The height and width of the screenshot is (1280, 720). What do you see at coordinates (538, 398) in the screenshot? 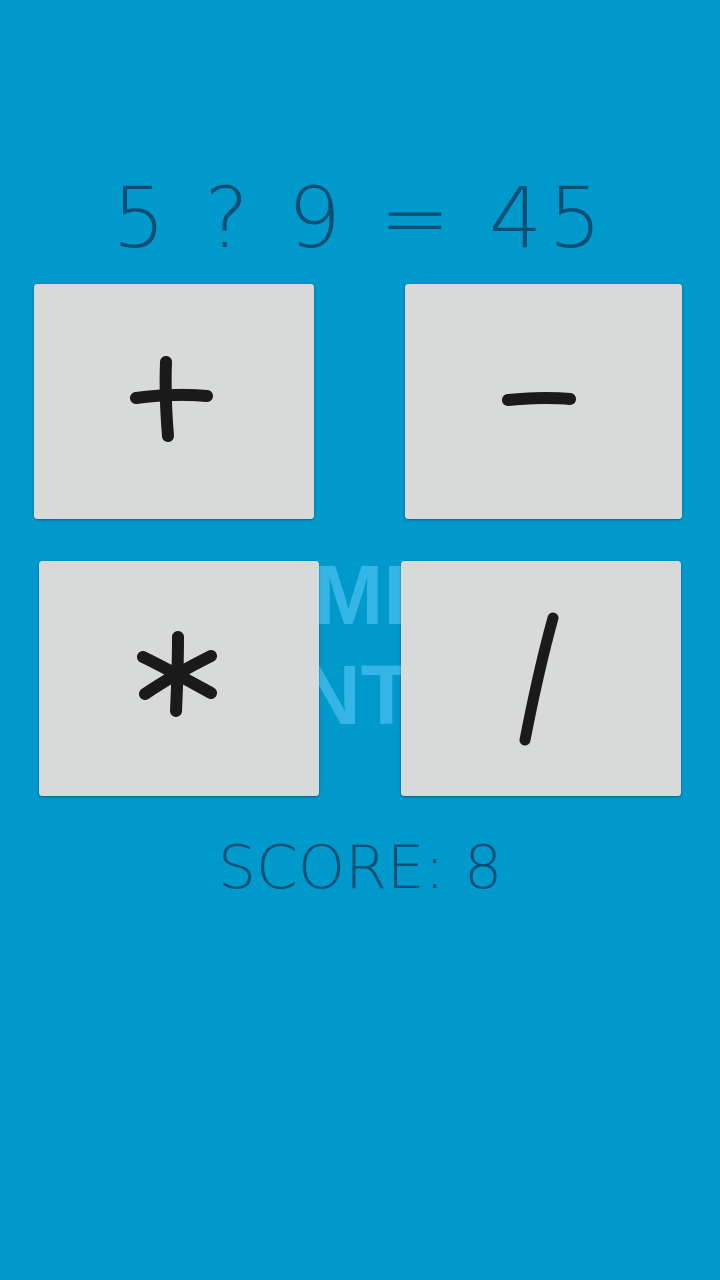
I see `minus-icon` at bounding box center [538, 398].